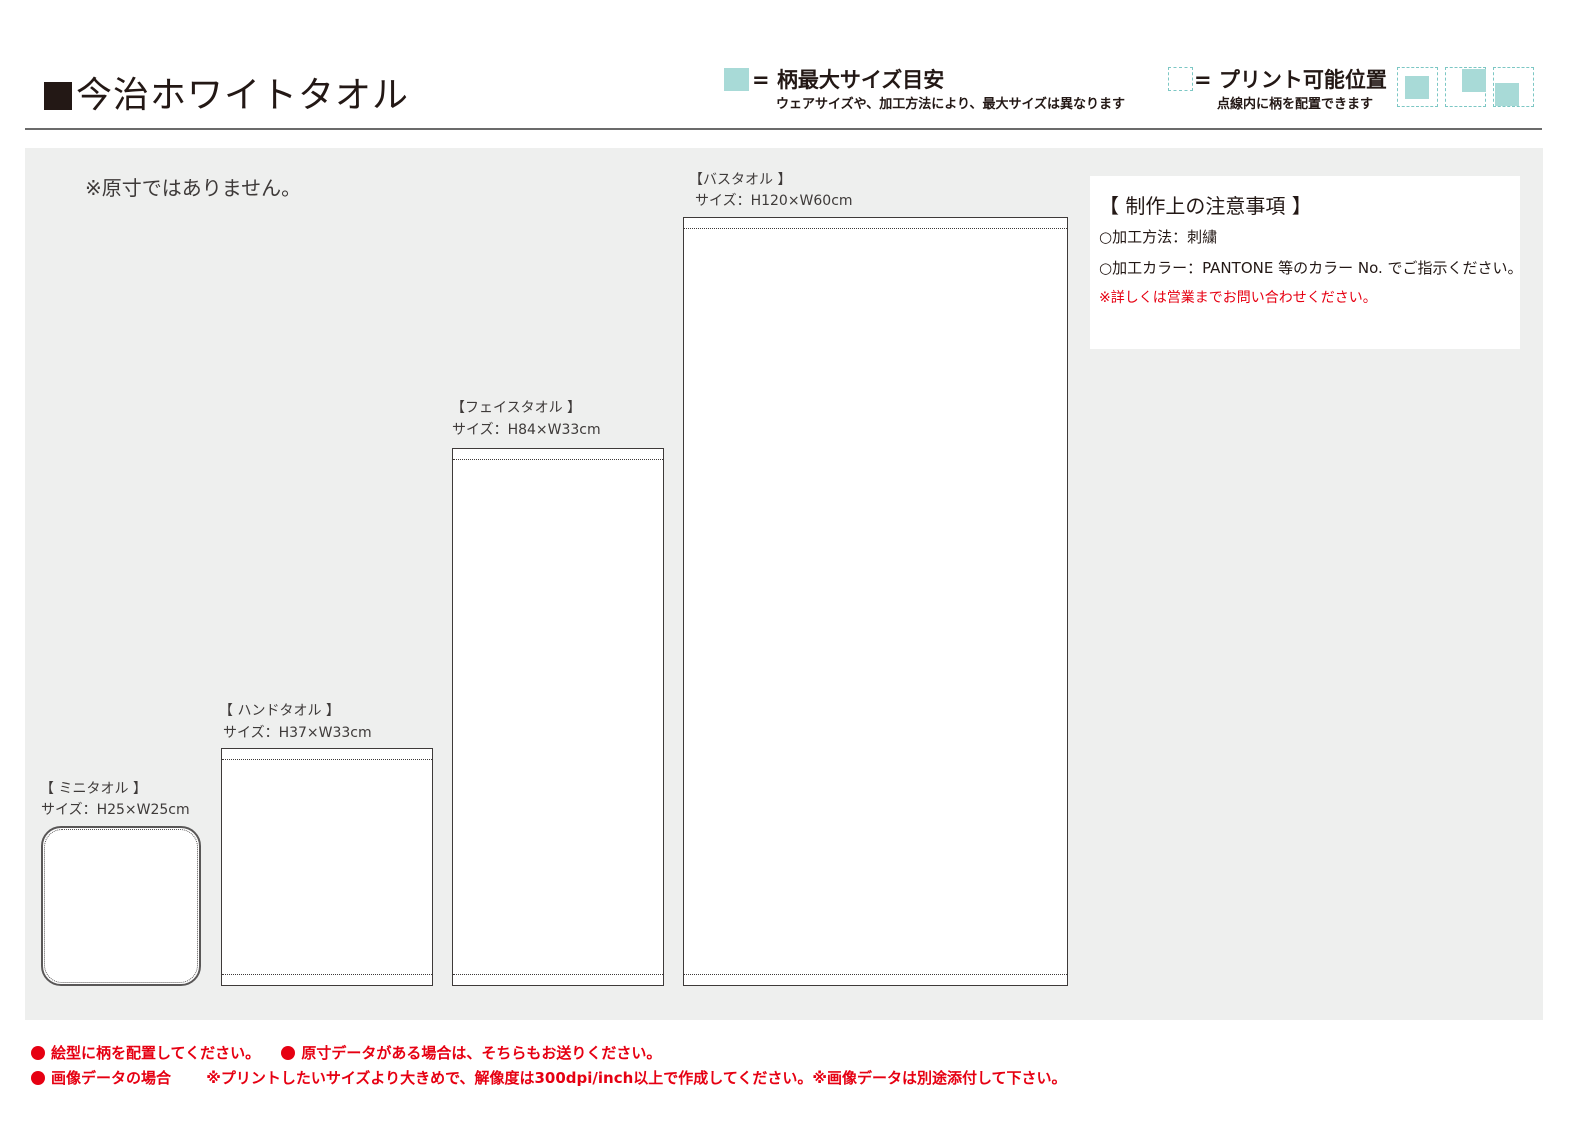  What do you see at coordinates (279, 711) in the screenshot?
I see `hand-towel-name: 【 ハンドタオル 】` at bounding box center [279, 711].